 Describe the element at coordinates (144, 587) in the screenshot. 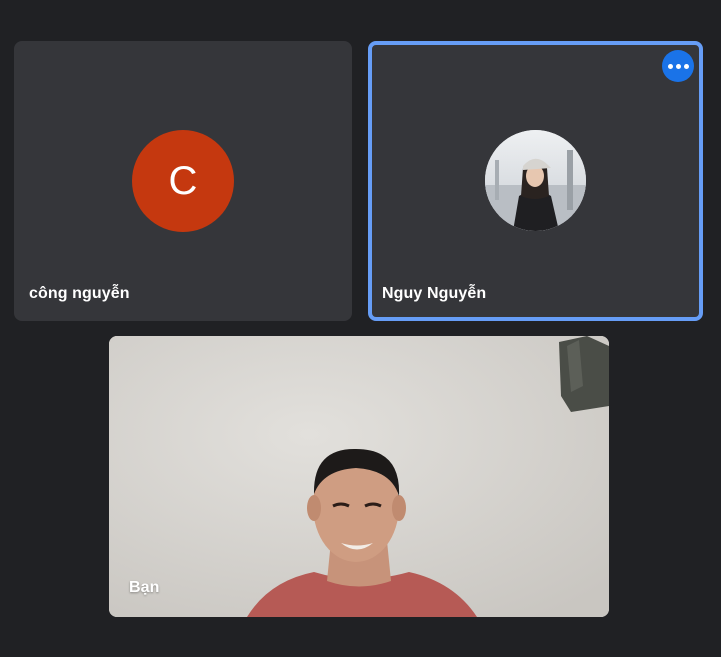

I see `participant-name: Bạn` at that location.